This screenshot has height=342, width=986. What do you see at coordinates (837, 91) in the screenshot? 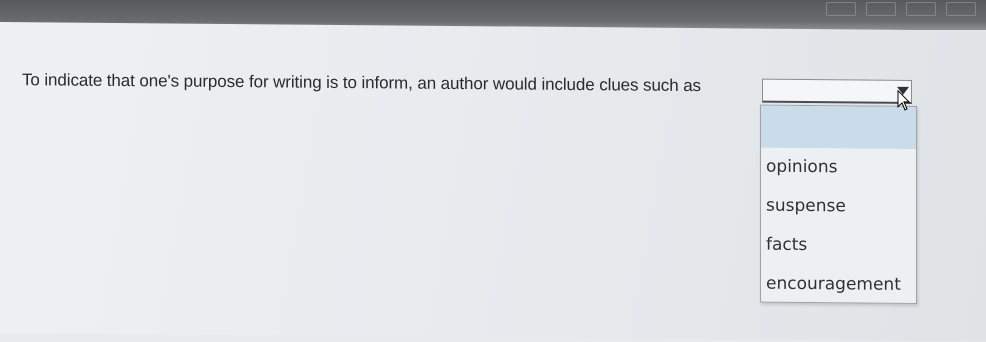
I see `answer-select` at bounding box center [837, 91].